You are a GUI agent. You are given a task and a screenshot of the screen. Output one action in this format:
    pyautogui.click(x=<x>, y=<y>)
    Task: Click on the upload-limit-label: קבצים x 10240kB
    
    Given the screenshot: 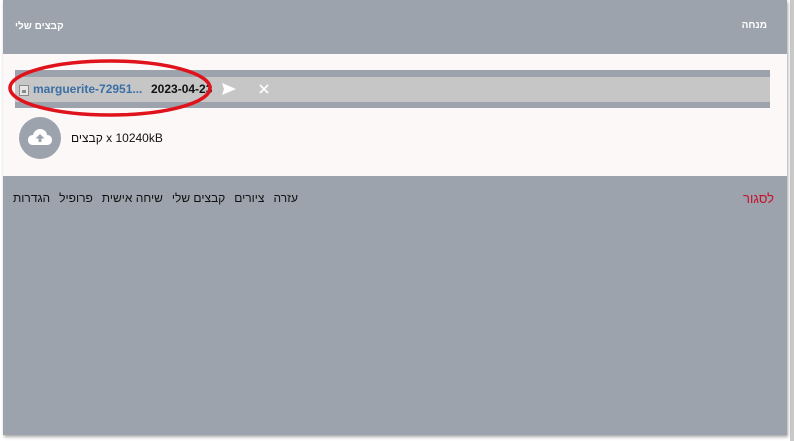 What is the action you would take?
    pyautogui.click(x=117, y=138)
    